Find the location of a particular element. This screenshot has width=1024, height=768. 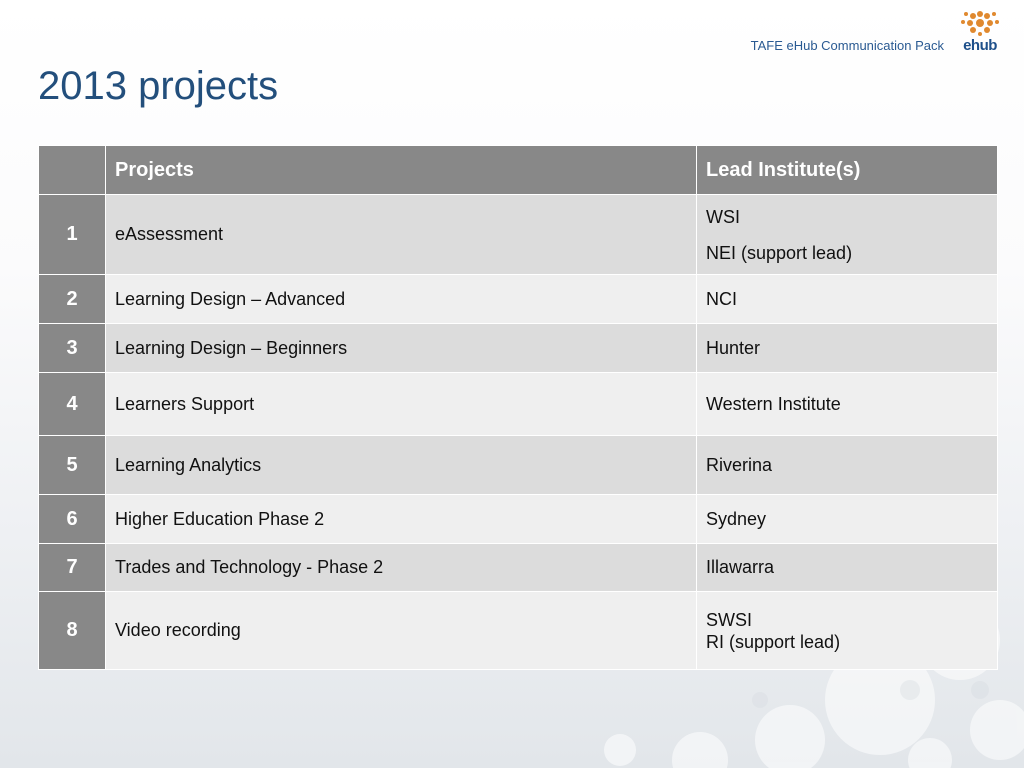

row-number: 7 is located at coordinates (72, 567).